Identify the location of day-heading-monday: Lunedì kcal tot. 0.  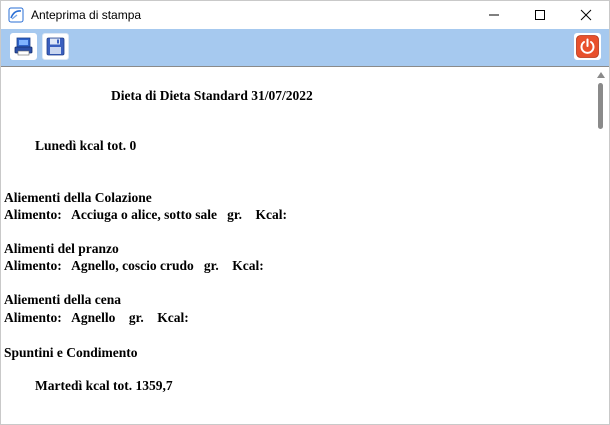
(86, 145).